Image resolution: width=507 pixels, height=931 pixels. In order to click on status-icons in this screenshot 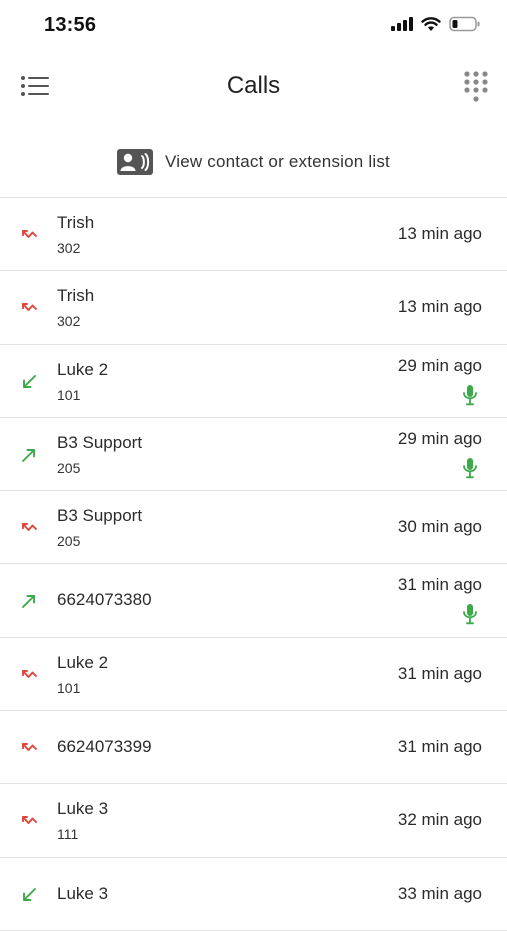, I will do `click(436, 24)`.